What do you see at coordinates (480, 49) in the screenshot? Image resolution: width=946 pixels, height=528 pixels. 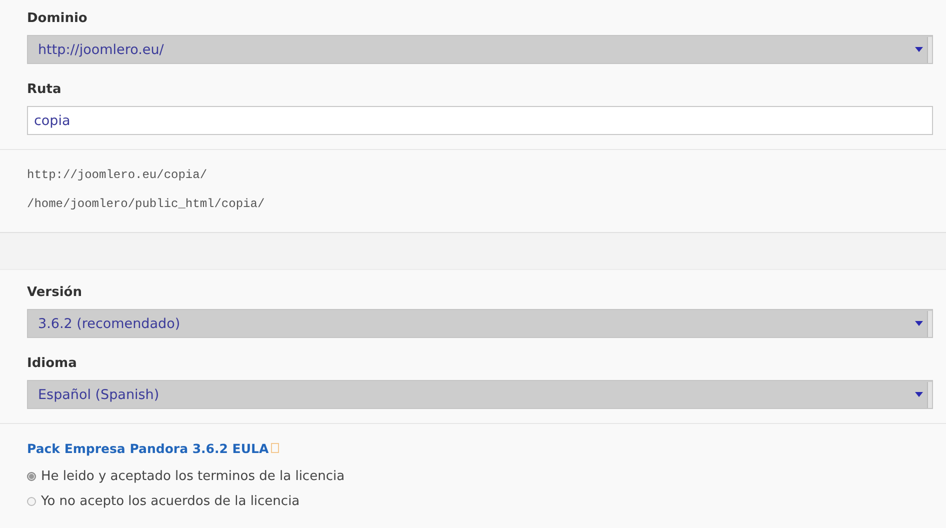 I see `select-dropdown: http://joomlero.eu/` at bounding box center [480, 49].